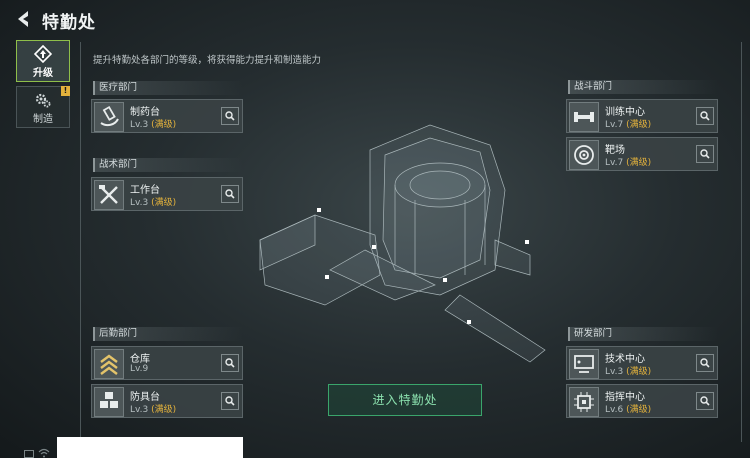  What do you see at coordinates (29, 454) in the screenshot?
I see `battery-icon` at bounding box center [29, 454].